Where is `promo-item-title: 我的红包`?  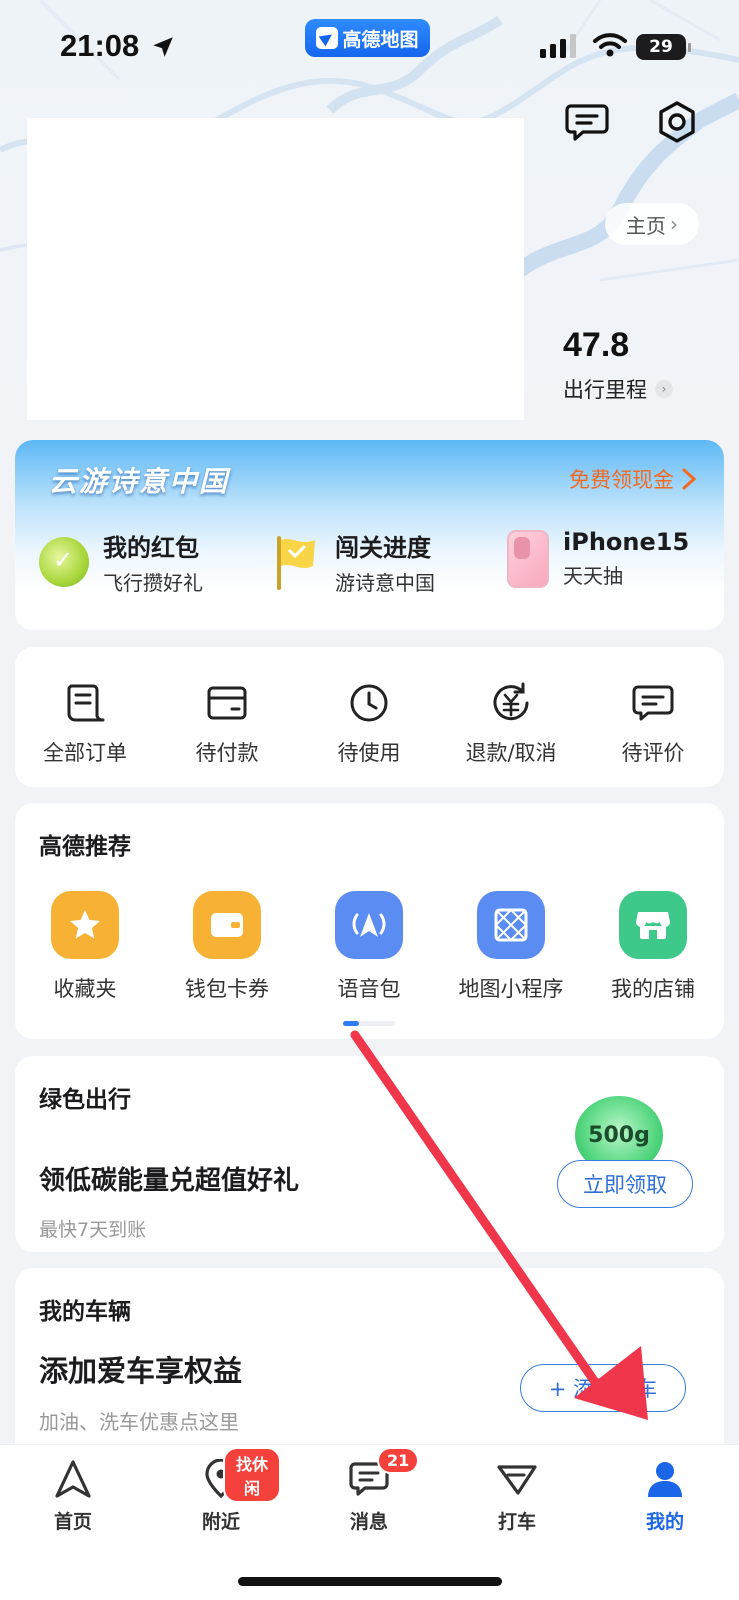
promo-item-title: 我的红包 is located at coordinates (151, 548).